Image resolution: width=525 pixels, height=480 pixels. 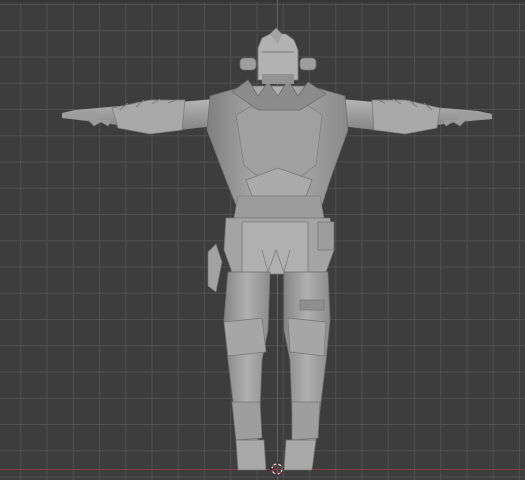 I want to click on 3d-cursor-icon, so click(x=277, y=469).